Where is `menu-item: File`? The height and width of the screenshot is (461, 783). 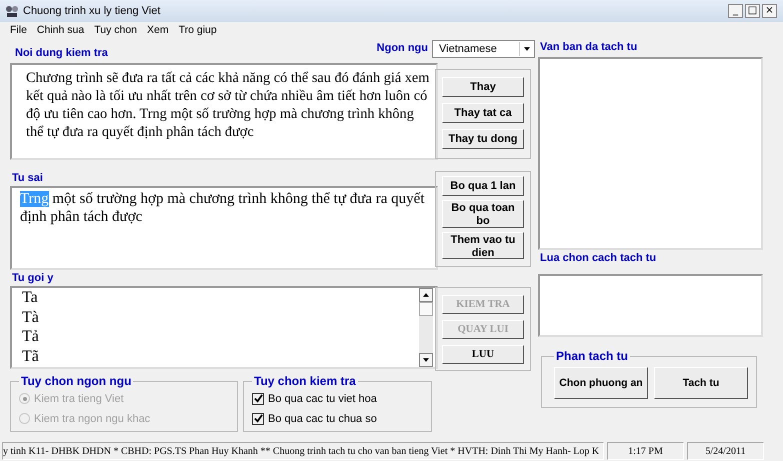 menu-item: File is located at coordinates (18, 30).